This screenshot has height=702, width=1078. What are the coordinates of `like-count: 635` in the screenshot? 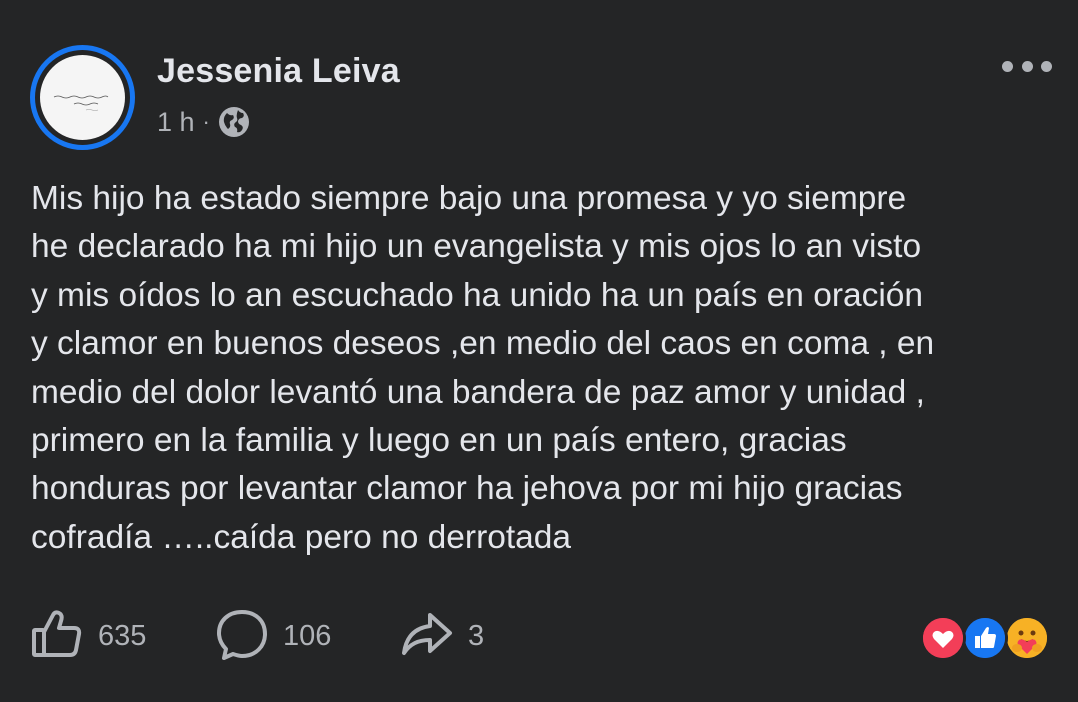 It's located at (122, 635).